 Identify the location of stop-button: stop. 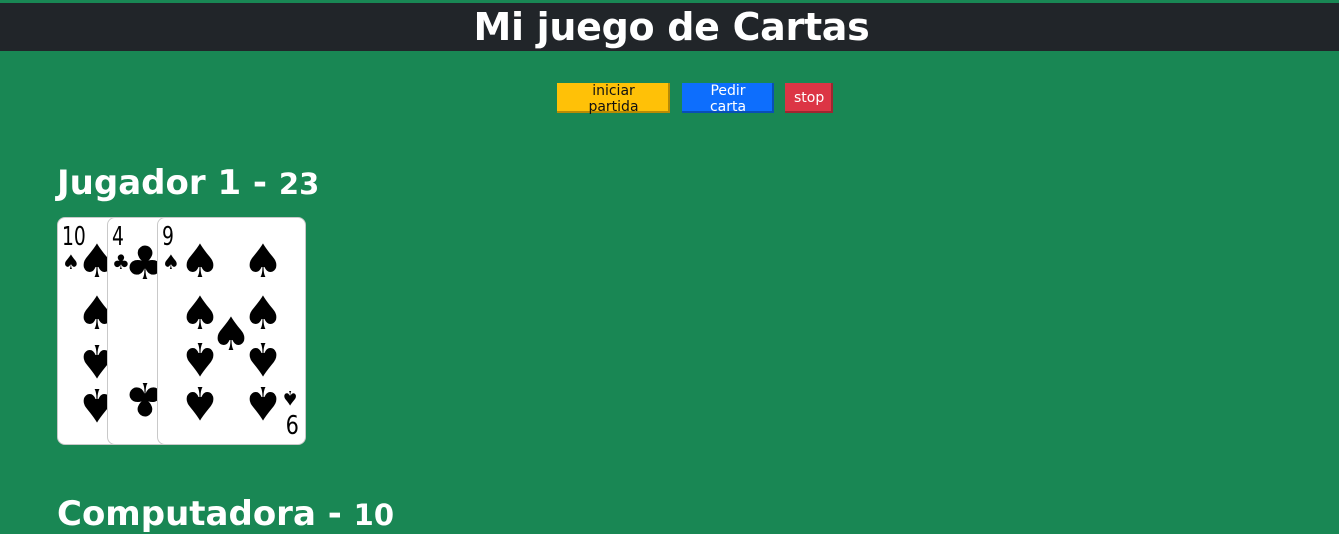
(809, 98).